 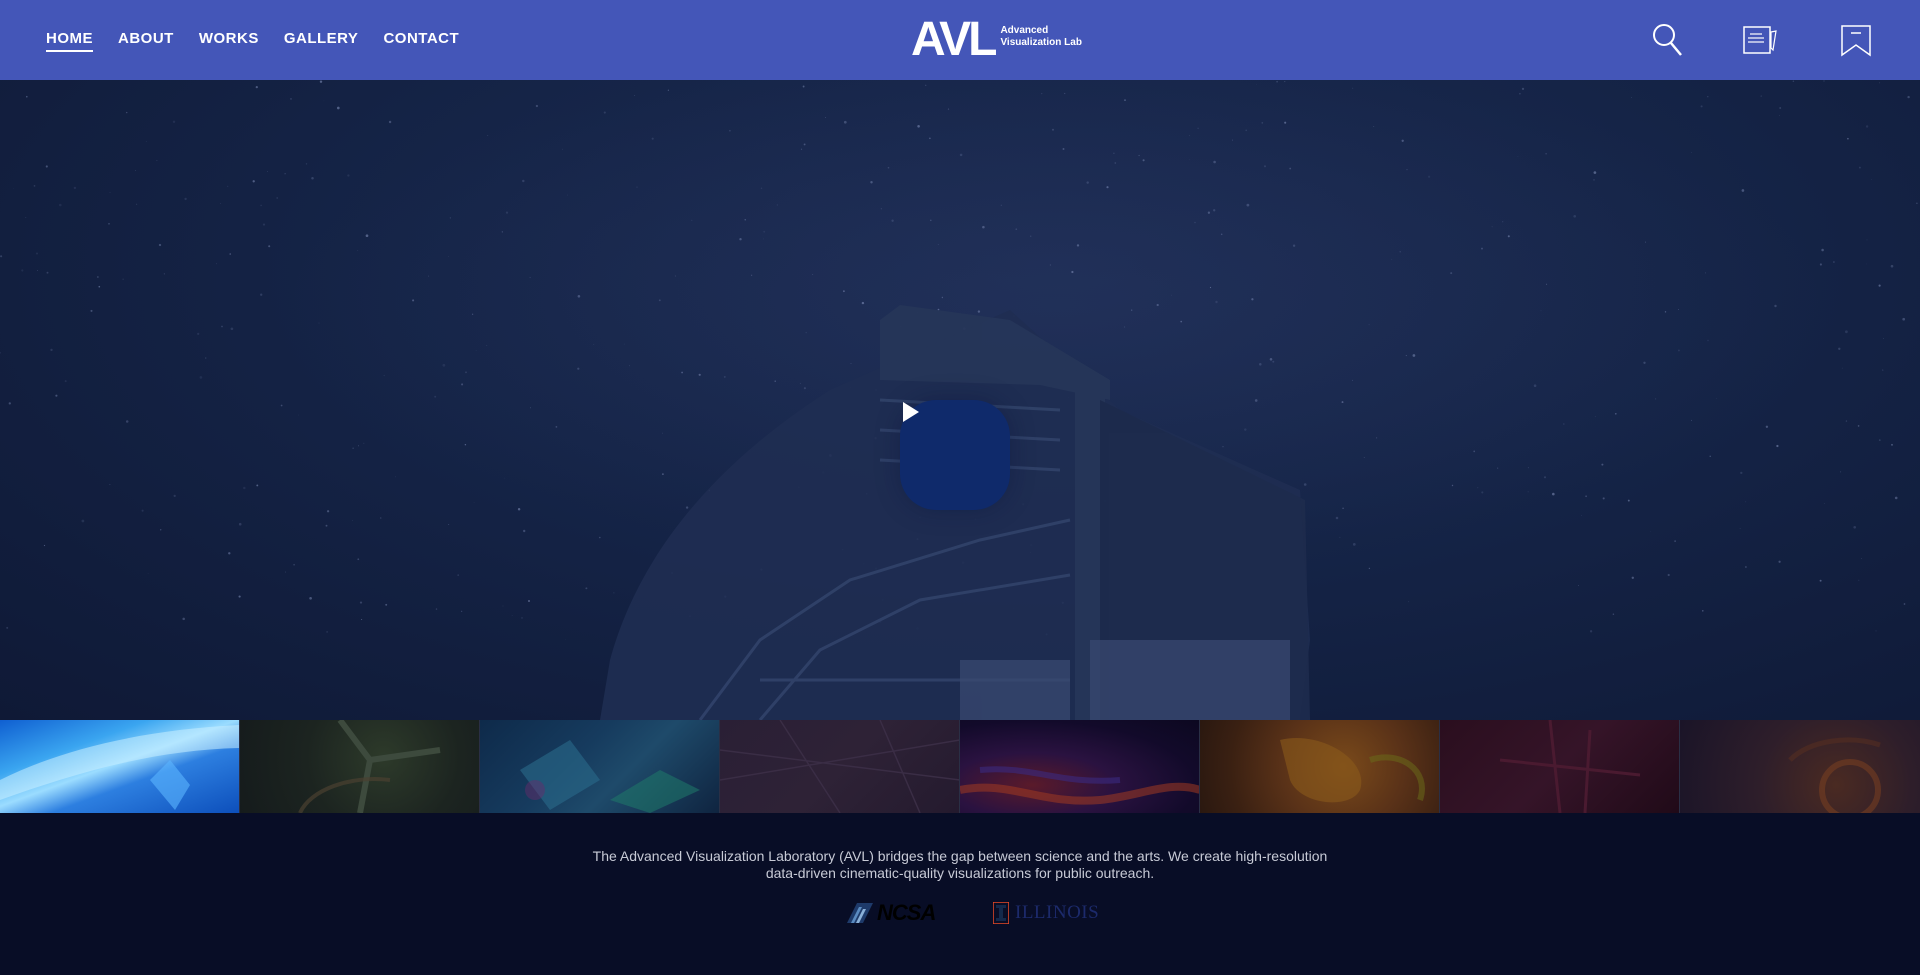 I want to click on nav-gallery: GALLERY, so click(x=321, y=41).